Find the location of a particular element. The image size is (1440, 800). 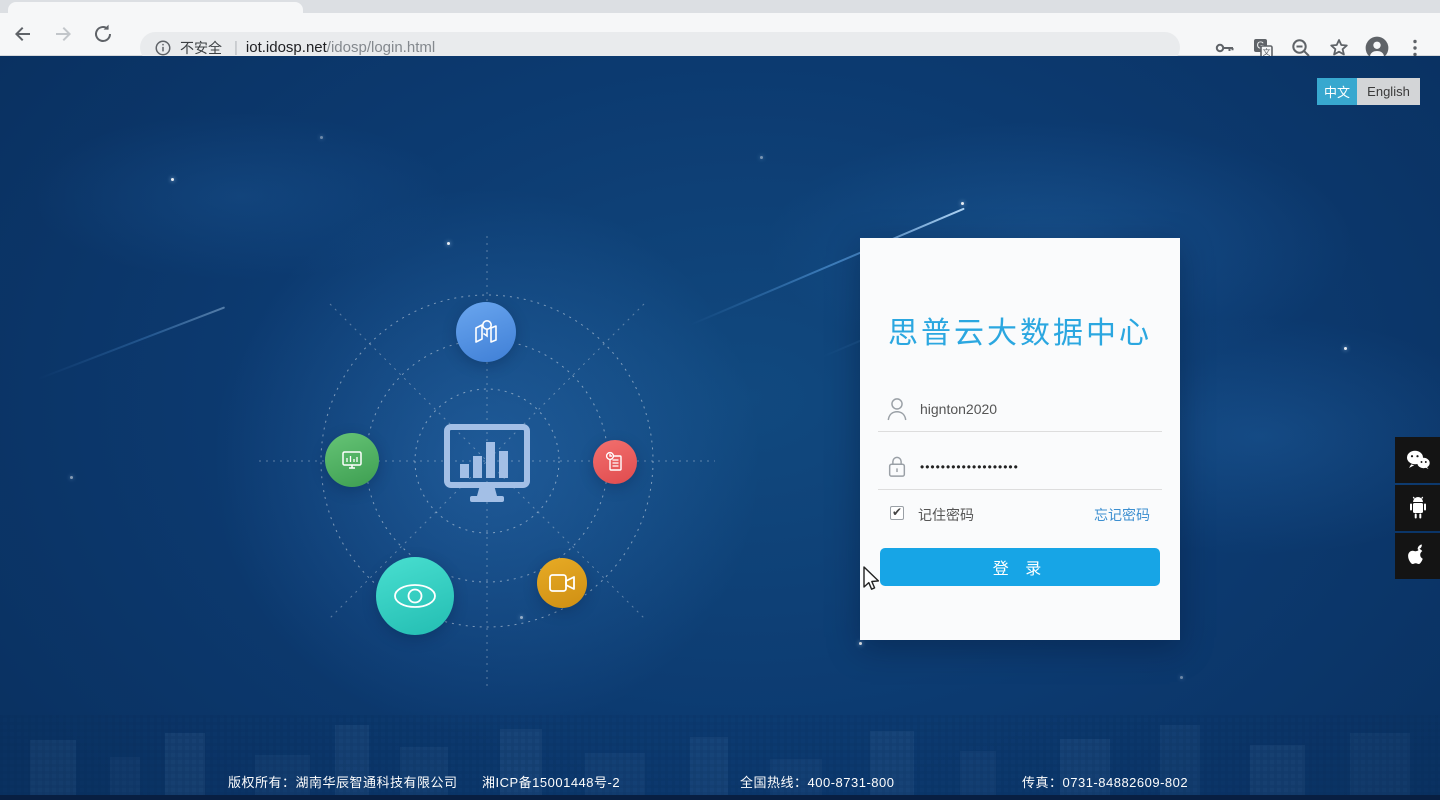

language-toggle: 中文 English is located at coordinates (1368, 91).